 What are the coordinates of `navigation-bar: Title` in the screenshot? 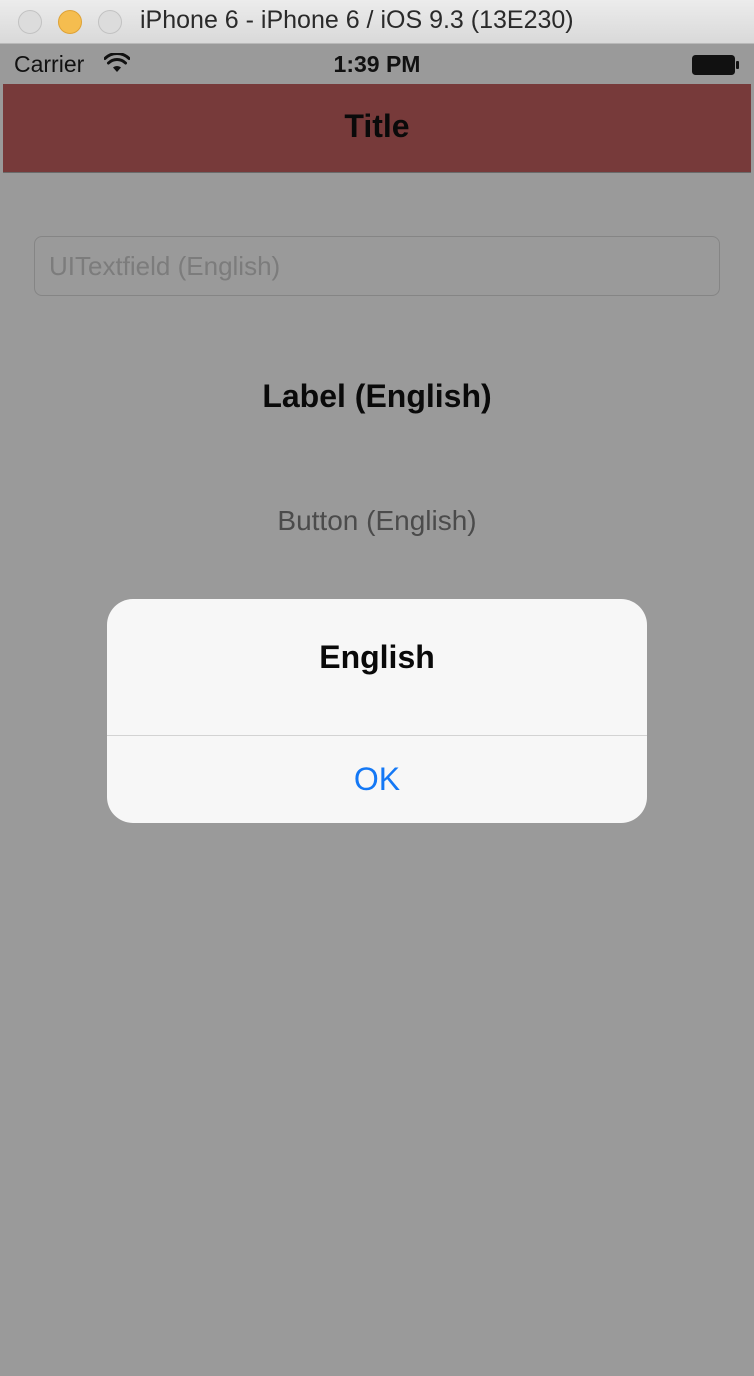 It's located at (377, 128).